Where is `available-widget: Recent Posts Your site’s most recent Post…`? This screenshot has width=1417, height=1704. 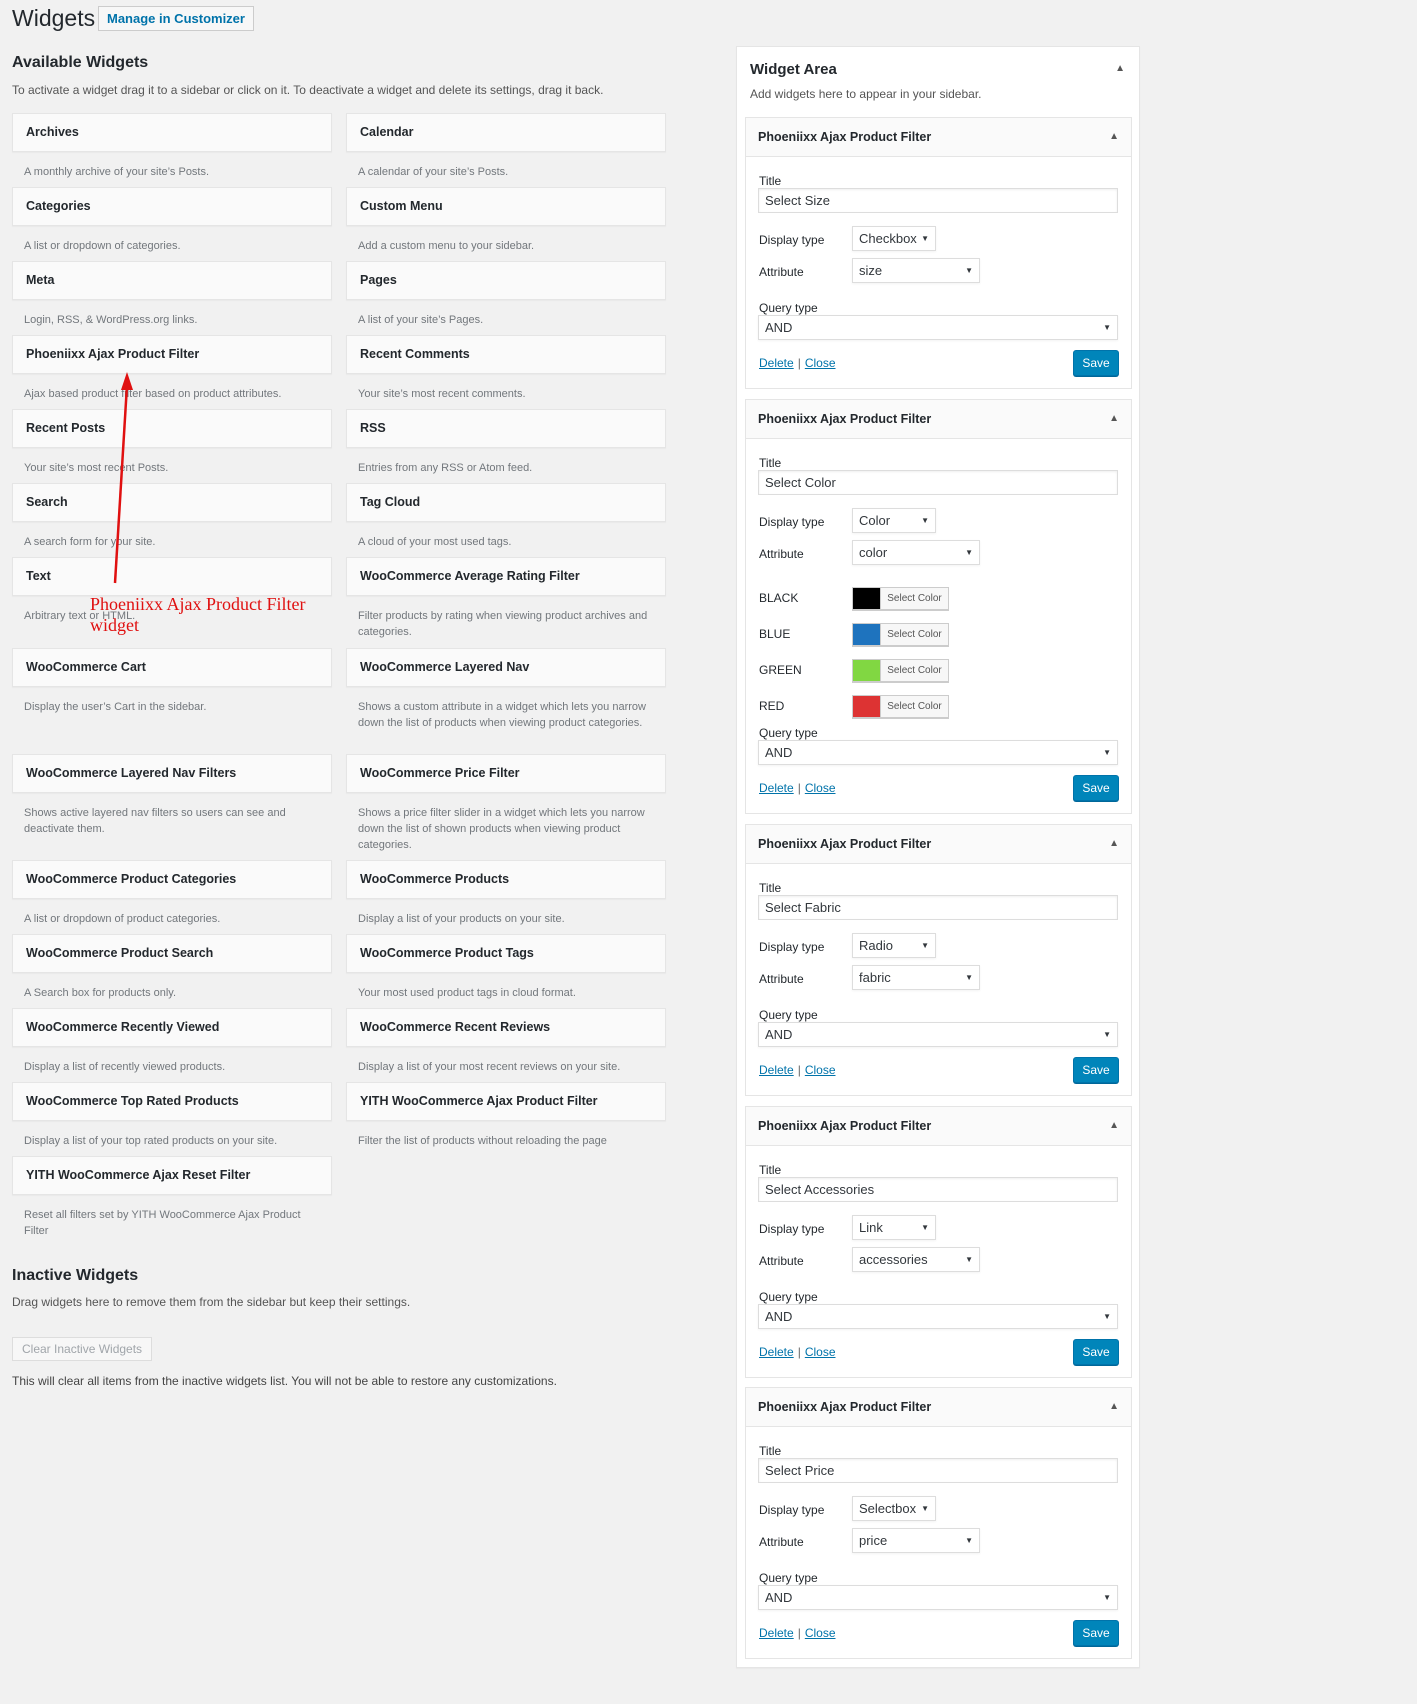 available-widget: Recent Posts Your site’s most recent Post… is located at coordinates (172, 442).